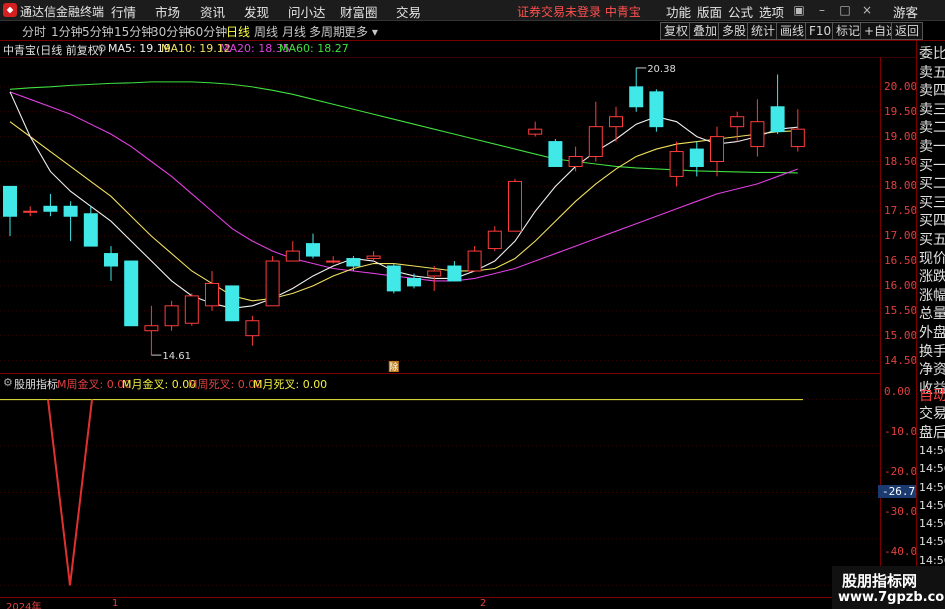 The image size is (945, 609). I want to click on login-warning: 证券交易未登录 中青宝, so click(579, 12).